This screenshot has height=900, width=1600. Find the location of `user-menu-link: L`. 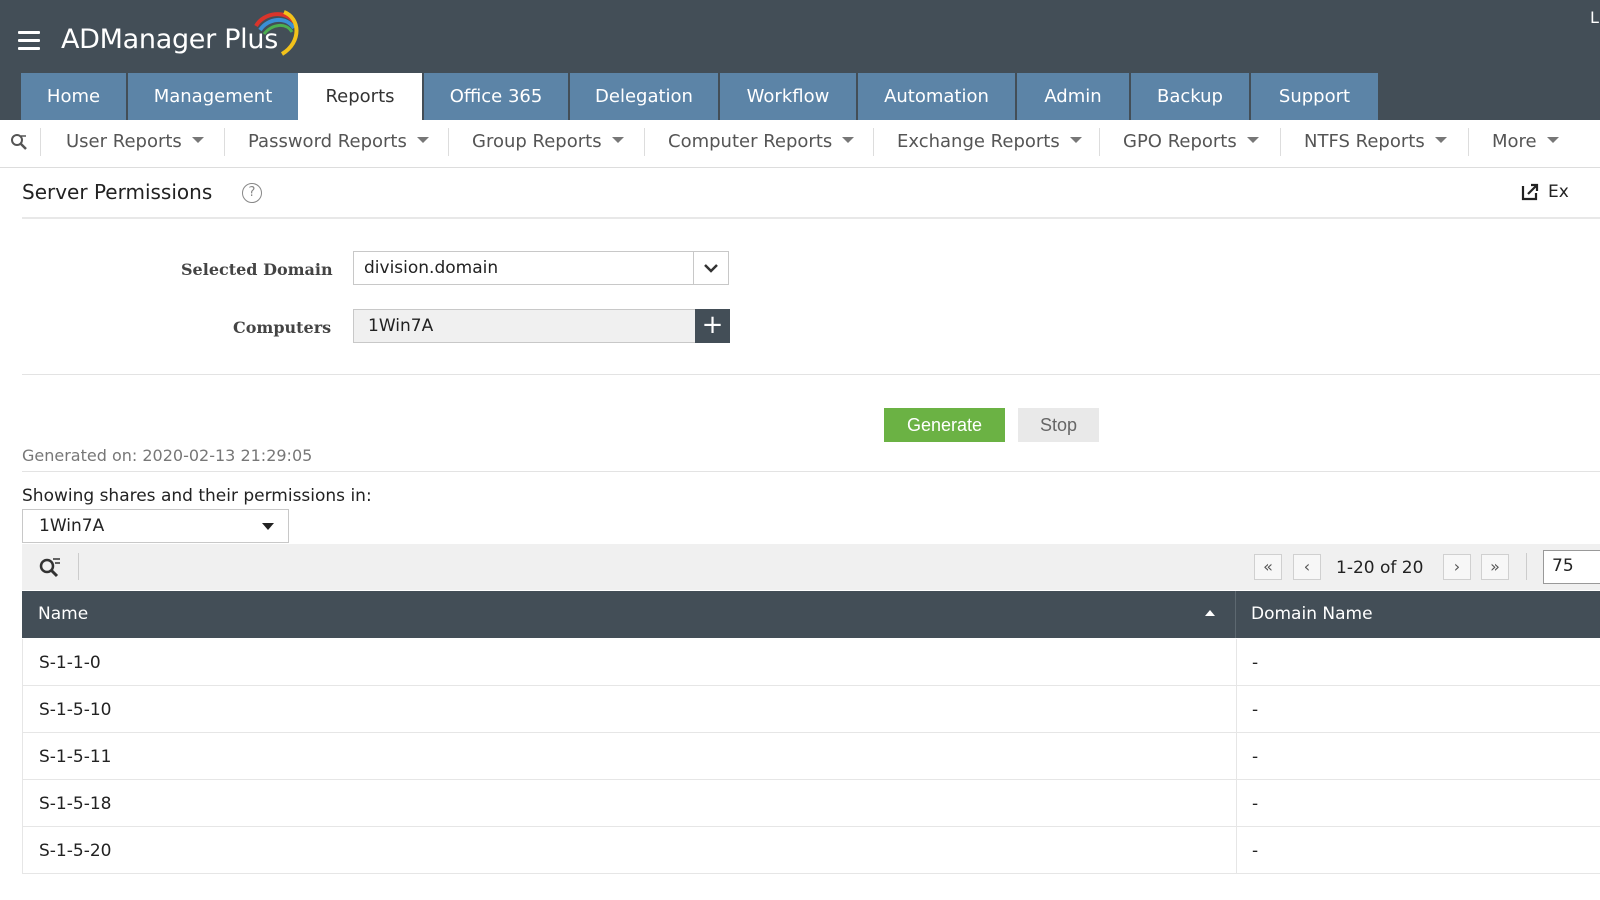

user-menu-link: L is located at coordinates (1594, 17).